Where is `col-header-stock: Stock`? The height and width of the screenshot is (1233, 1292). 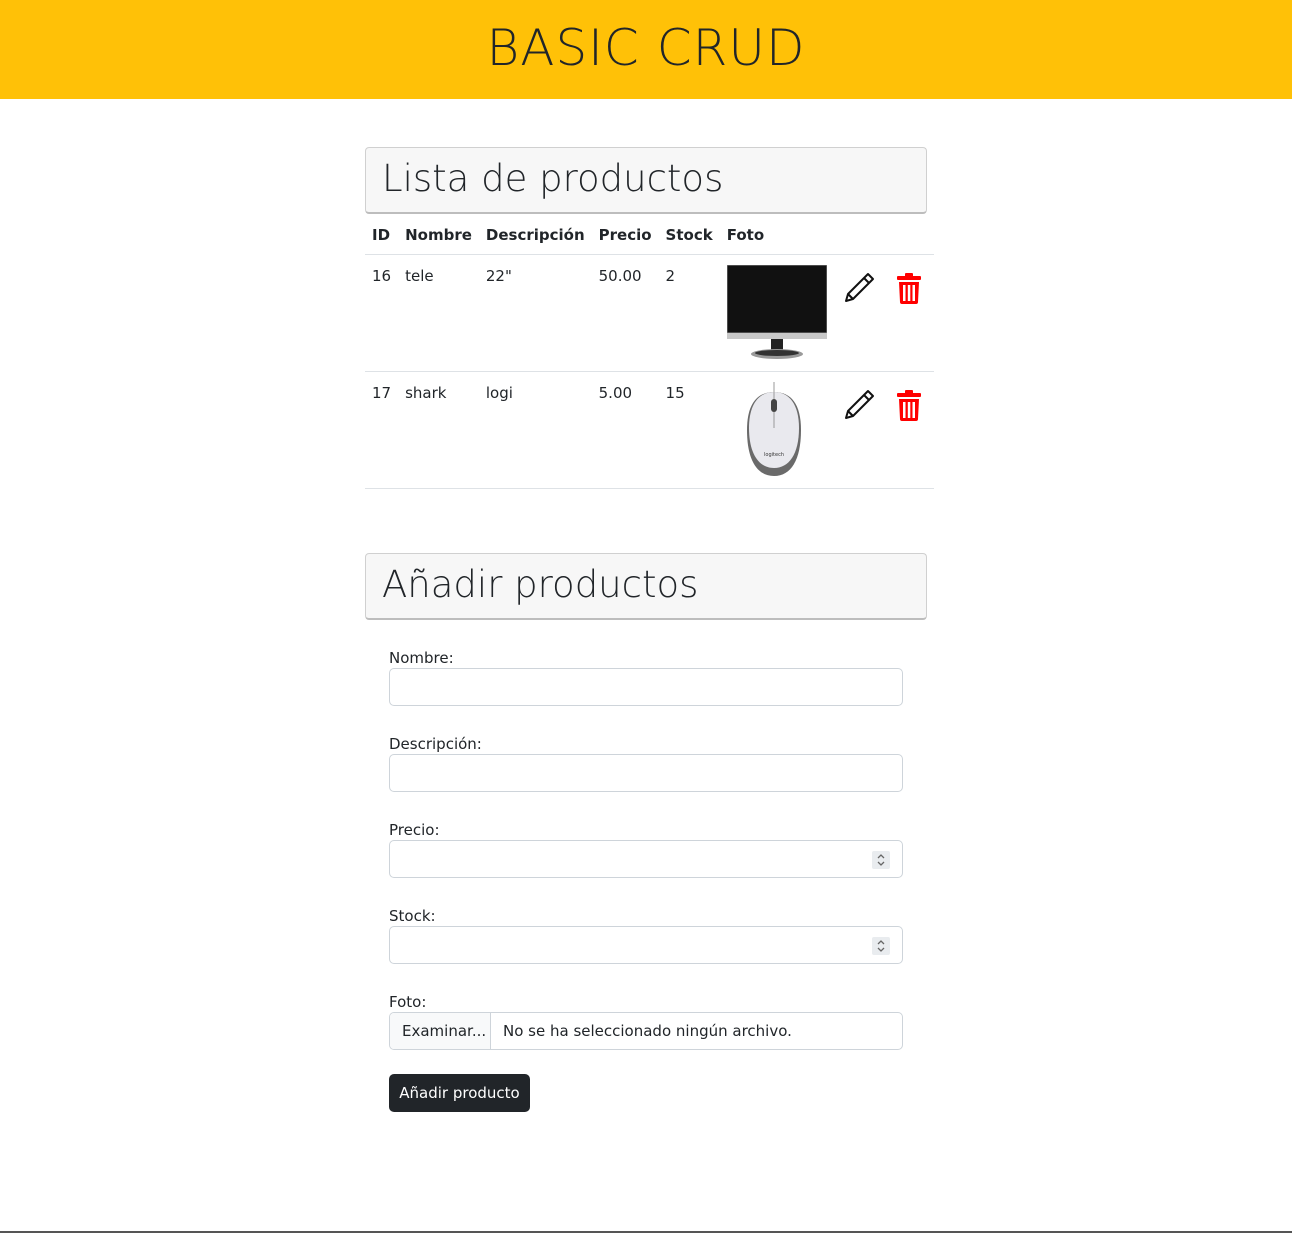
col-header-stock: Stock is located at coordinates (689, 235).